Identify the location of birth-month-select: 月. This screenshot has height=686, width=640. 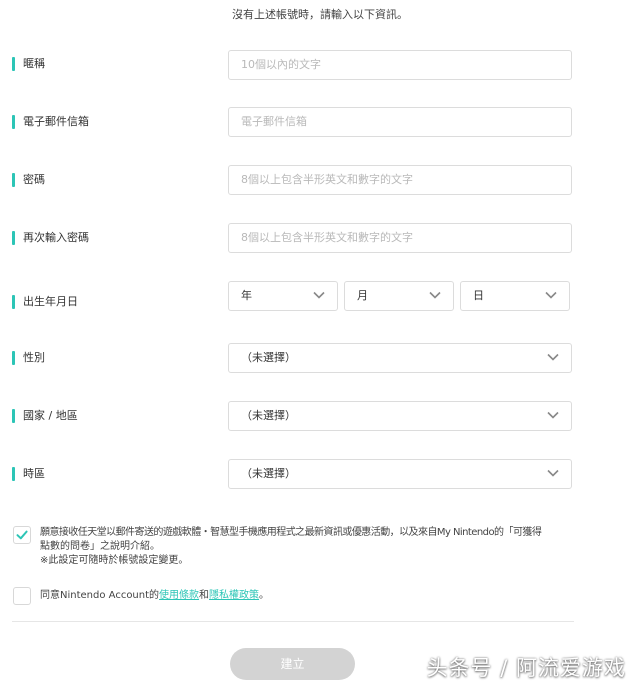
(399, 296).